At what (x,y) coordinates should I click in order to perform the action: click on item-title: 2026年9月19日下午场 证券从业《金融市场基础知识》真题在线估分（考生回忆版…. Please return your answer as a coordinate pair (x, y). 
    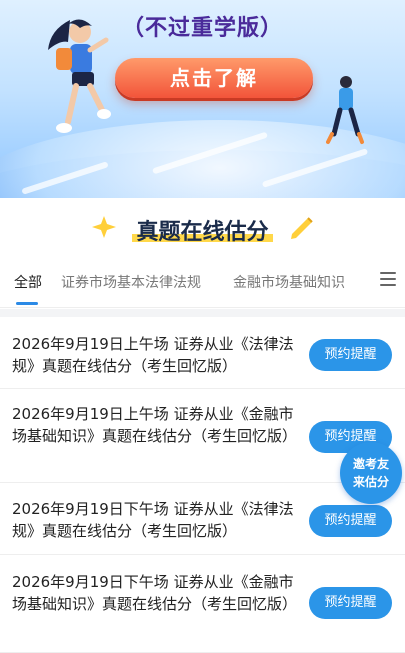
    Looking at the image, I should click on (155, 593).